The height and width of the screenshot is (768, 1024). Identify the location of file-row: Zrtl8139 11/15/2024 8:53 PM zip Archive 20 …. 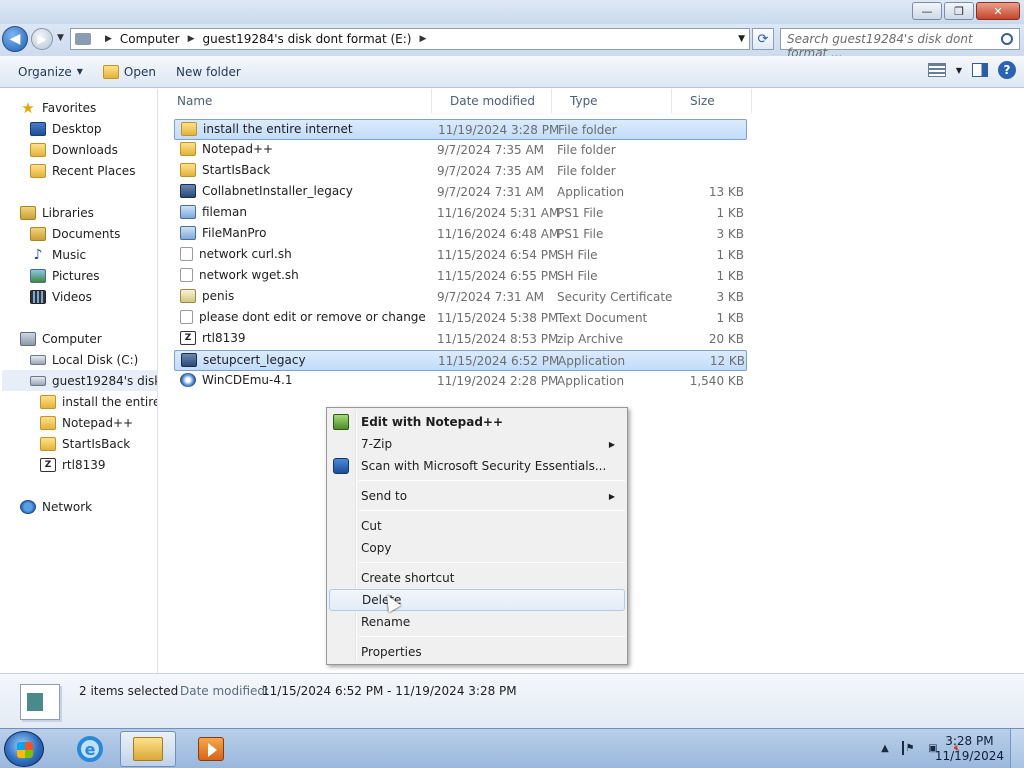
(460, 339).